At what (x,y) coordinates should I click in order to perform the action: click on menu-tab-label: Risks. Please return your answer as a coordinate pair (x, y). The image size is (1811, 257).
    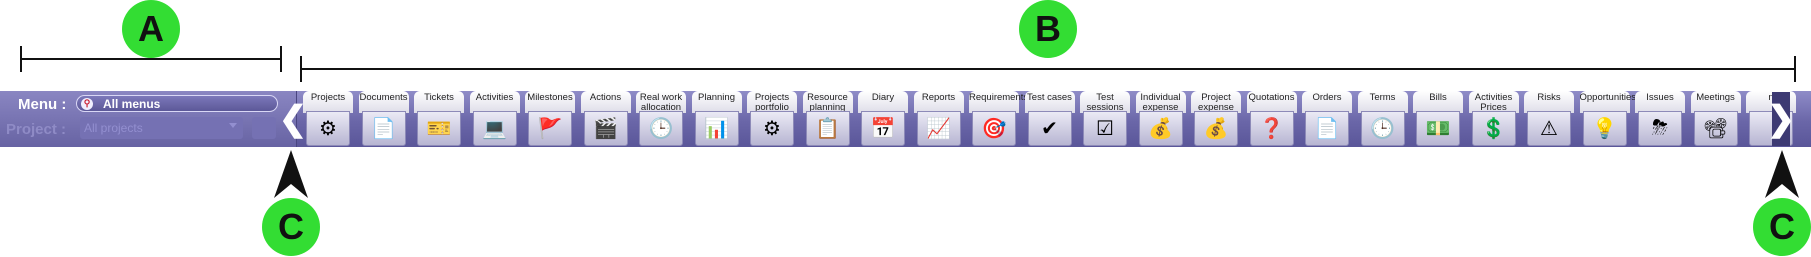
    Looking at the image, I should click on (1549, 102).